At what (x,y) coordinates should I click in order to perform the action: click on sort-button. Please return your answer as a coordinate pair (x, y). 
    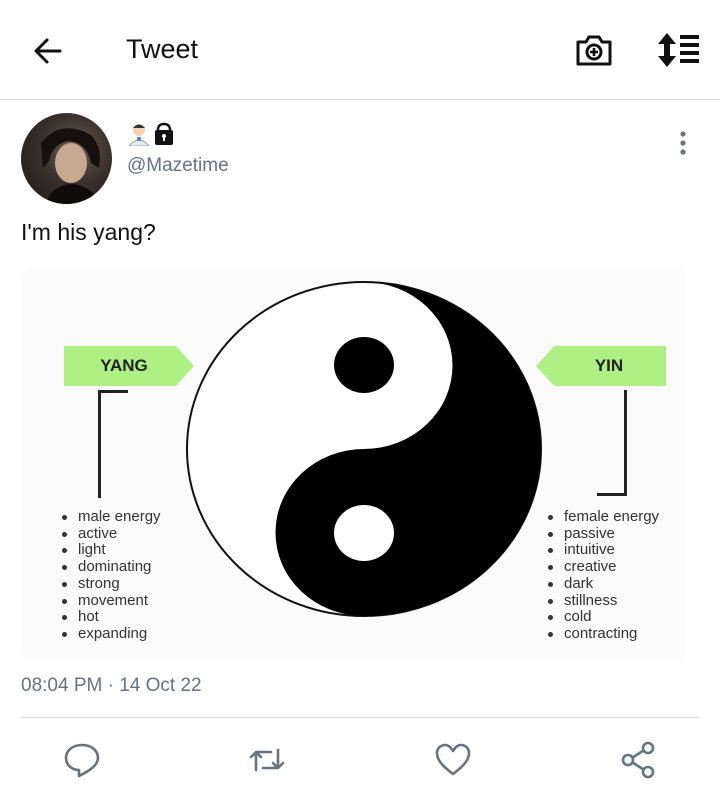
    Looking at the image, I should click on (678, 50).